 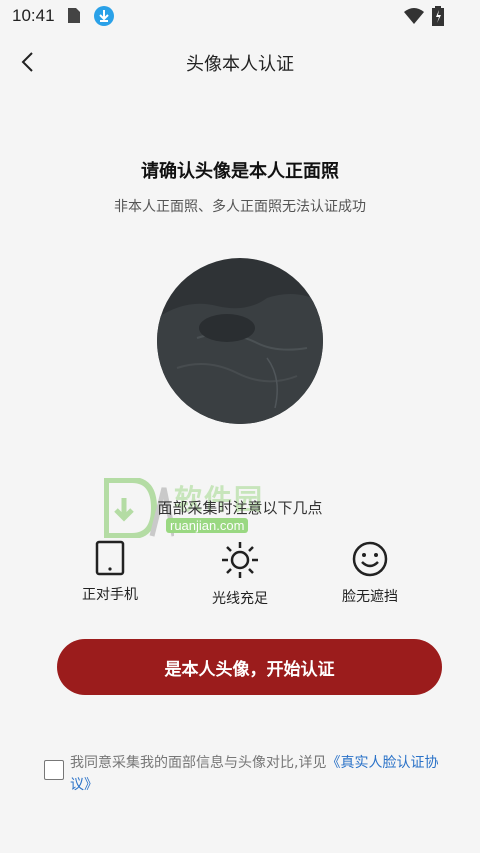 I want to click on tip-no-cover: 脸无遮挡, so click(x=370, y=573).